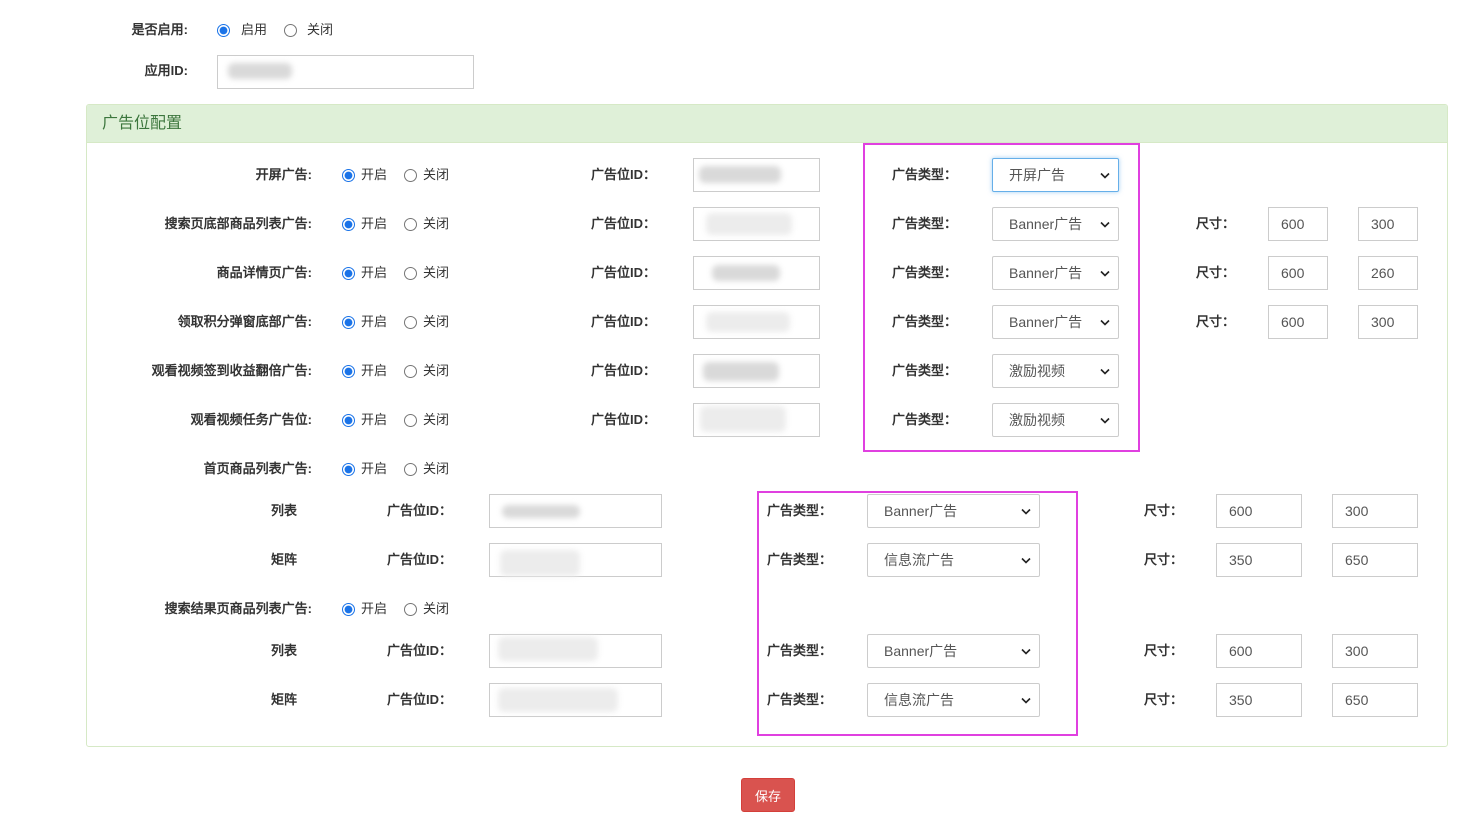 This screenshot has width=1470, height=824. I want to click on ad-slot-row: 商品详情页广告: 开启 关闭 广告位ID： 广告类型： Banner广告 尺寸：, so click(735, 273).